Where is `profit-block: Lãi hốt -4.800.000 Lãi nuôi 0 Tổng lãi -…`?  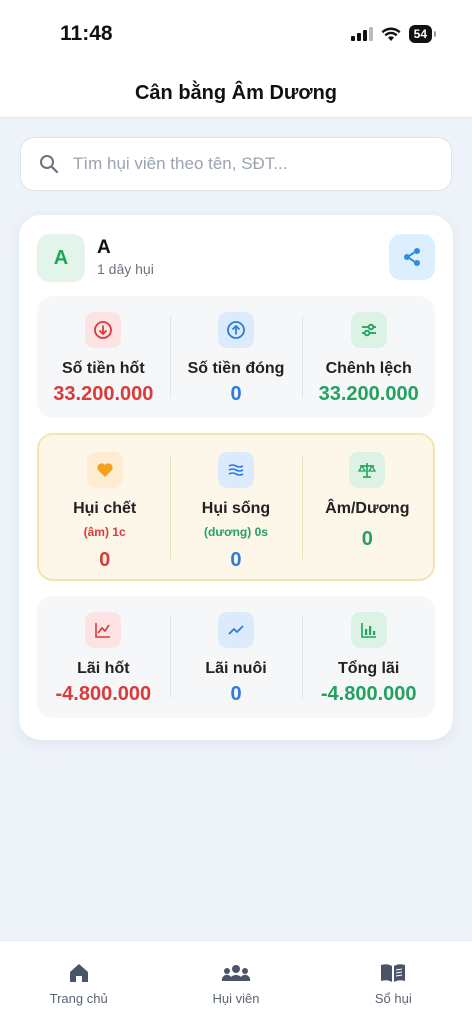 profit-block: Lãi hốt -4.800.000 Lãi nuôi 0 Tổng lãi -… is located at coordinates (236, 657).